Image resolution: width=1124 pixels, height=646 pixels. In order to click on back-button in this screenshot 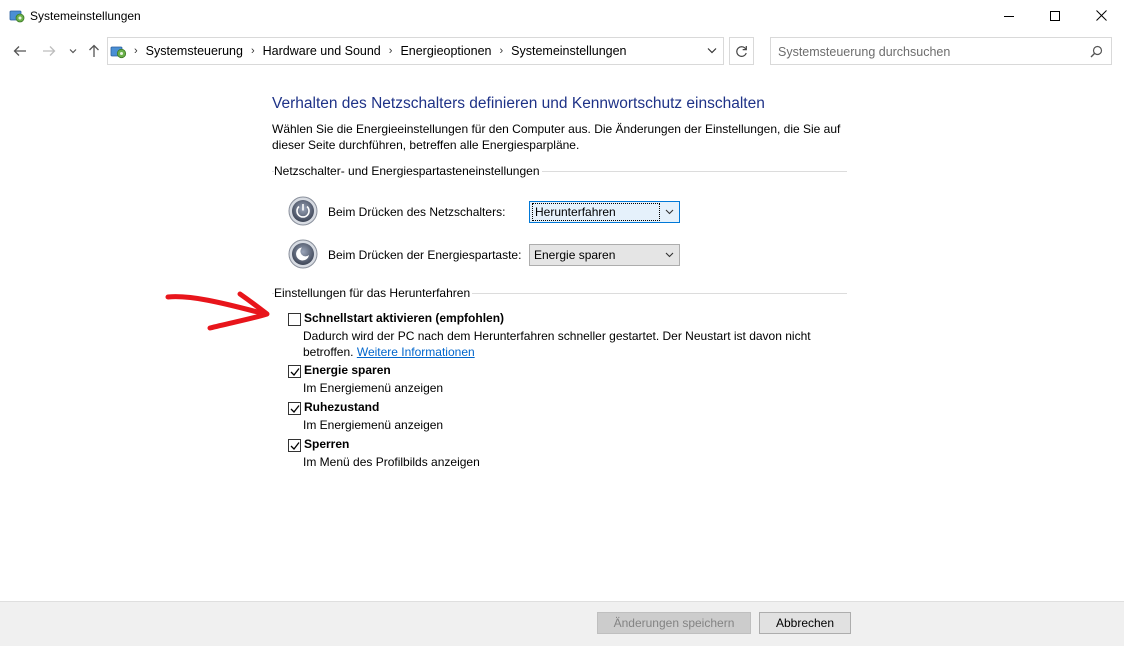, I will do `click(20, 51)`.